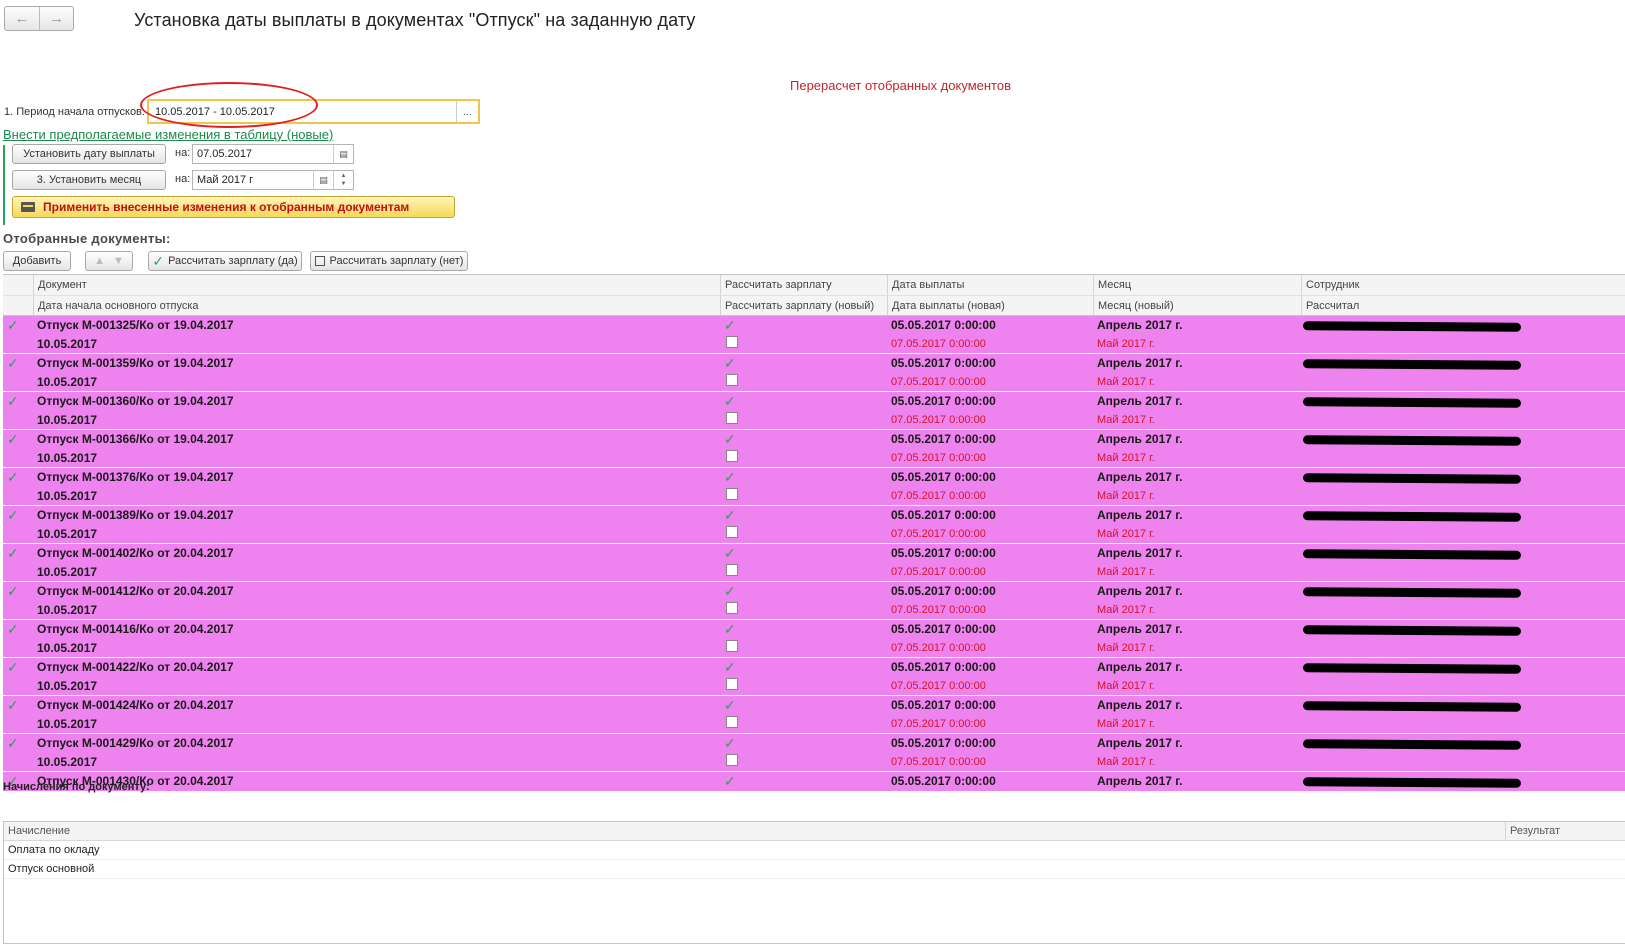 Image resolution: width=1625 pixels, height=944 pixels. I want to click on calc-no-button: Рассчитать зарплату (нет), so click(389, 261).